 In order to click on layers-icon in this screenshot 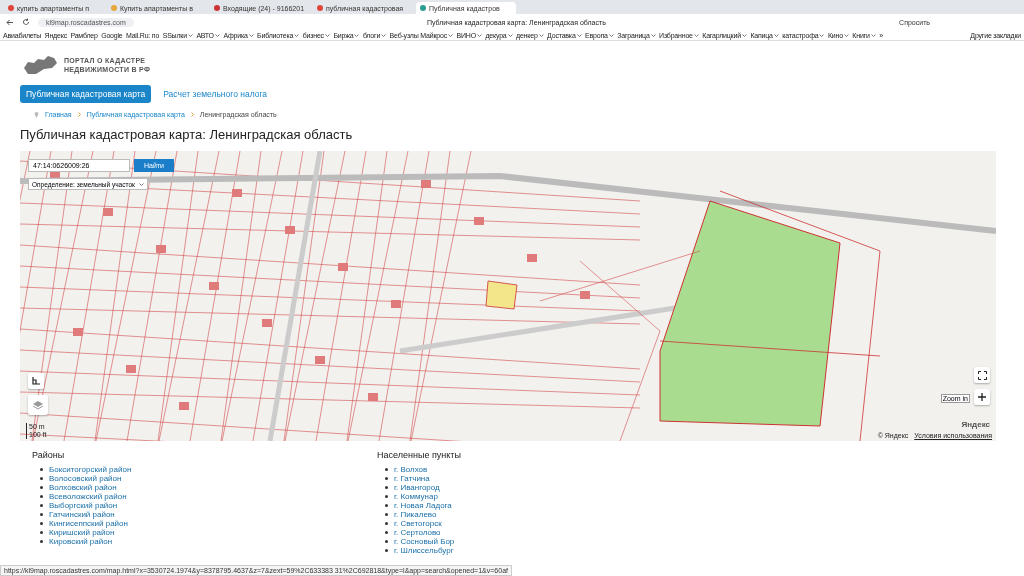, I will do `click(38, 405)`.